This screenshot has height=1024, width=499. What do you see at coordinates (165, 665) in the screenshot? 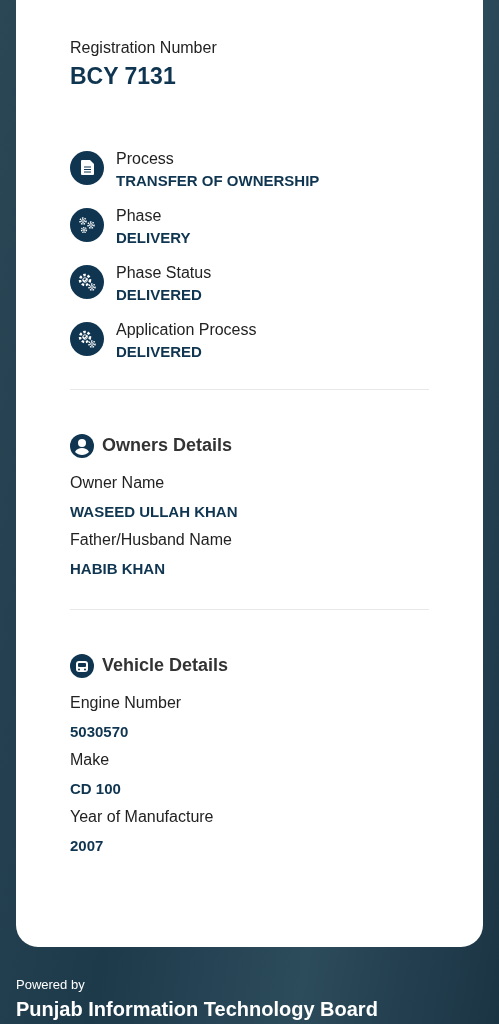
I see `section-title: Vehicle Details` at bounding box center [165, 665].